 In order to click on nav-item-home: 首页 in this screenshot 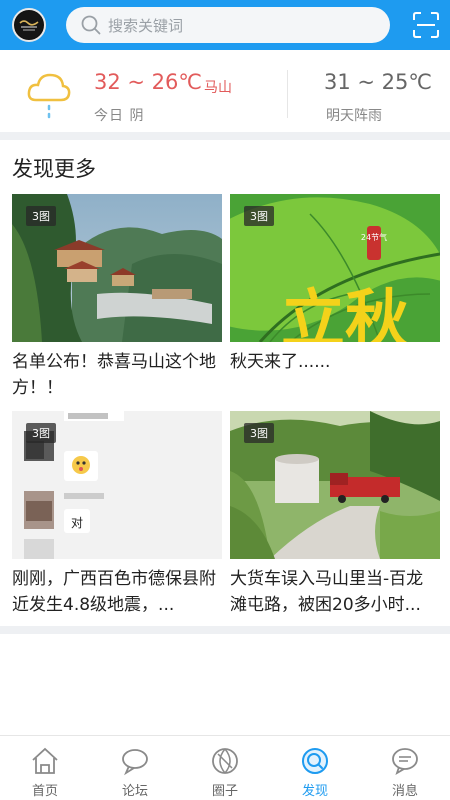, I will do `click(45, 768)`.